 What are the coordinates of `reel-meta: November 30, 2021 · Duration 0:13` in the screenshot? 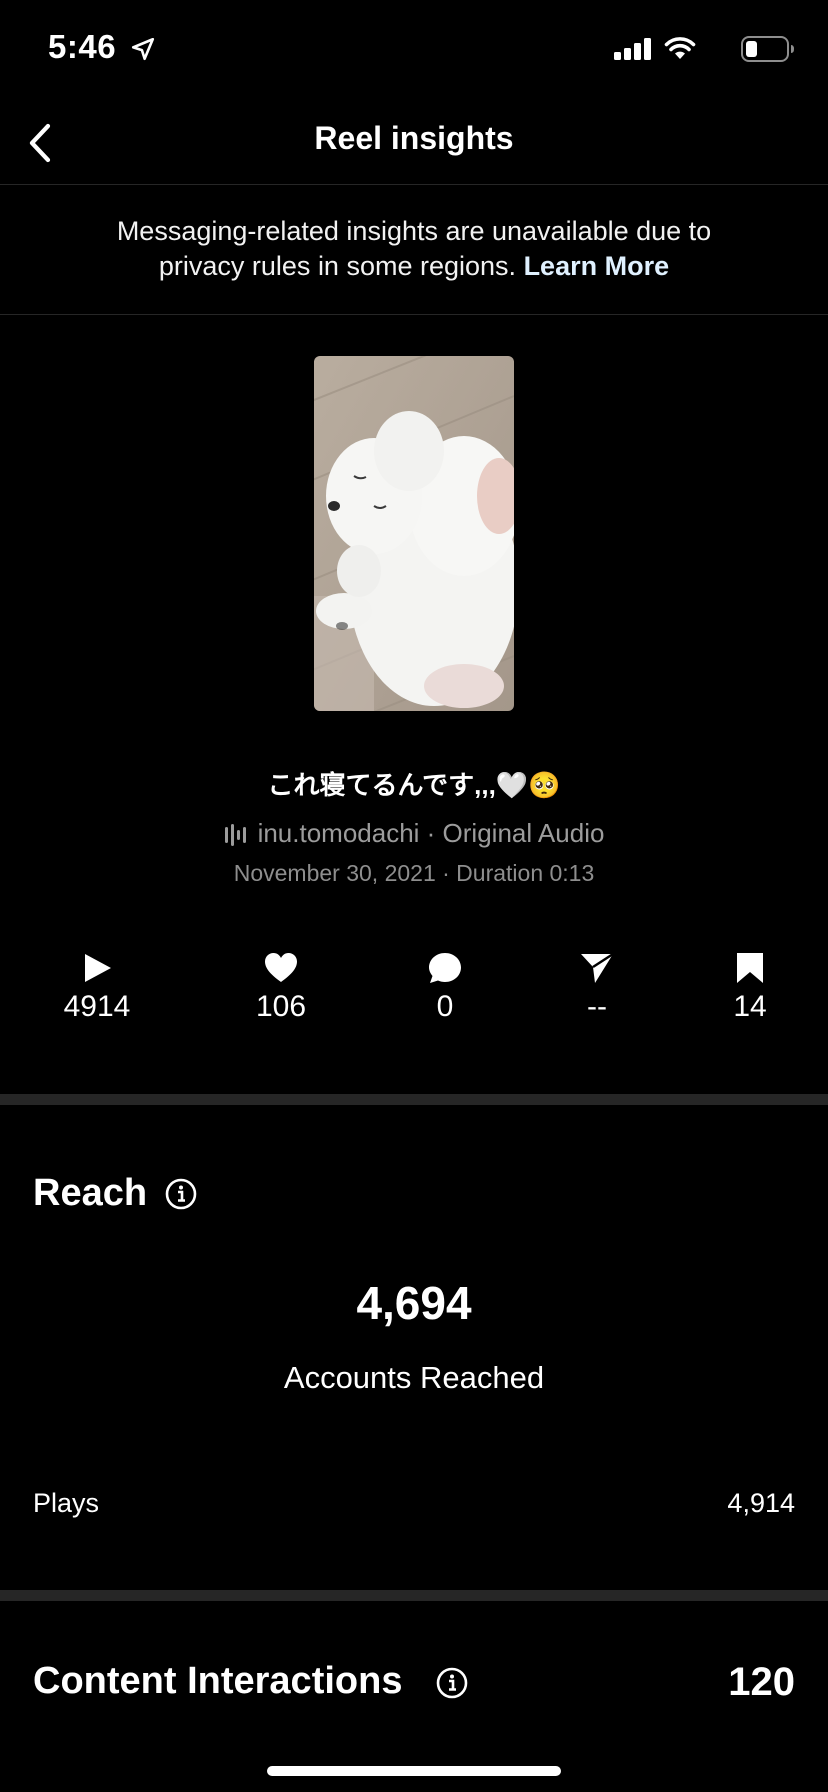 It's located at (414, 873).